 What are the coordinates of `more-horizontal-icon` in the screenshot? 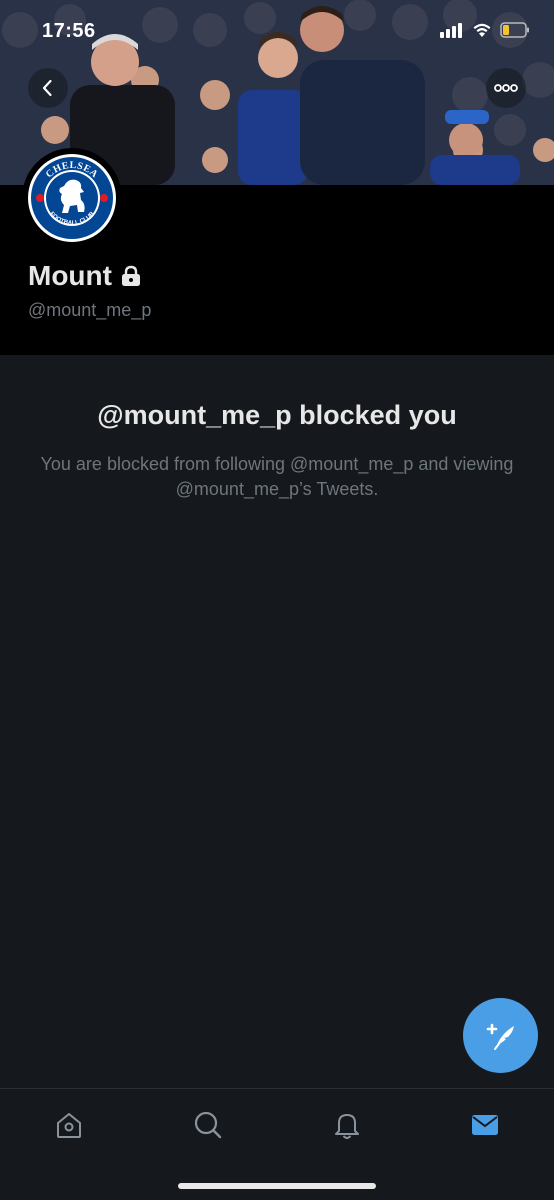 It's located at (506, 88).